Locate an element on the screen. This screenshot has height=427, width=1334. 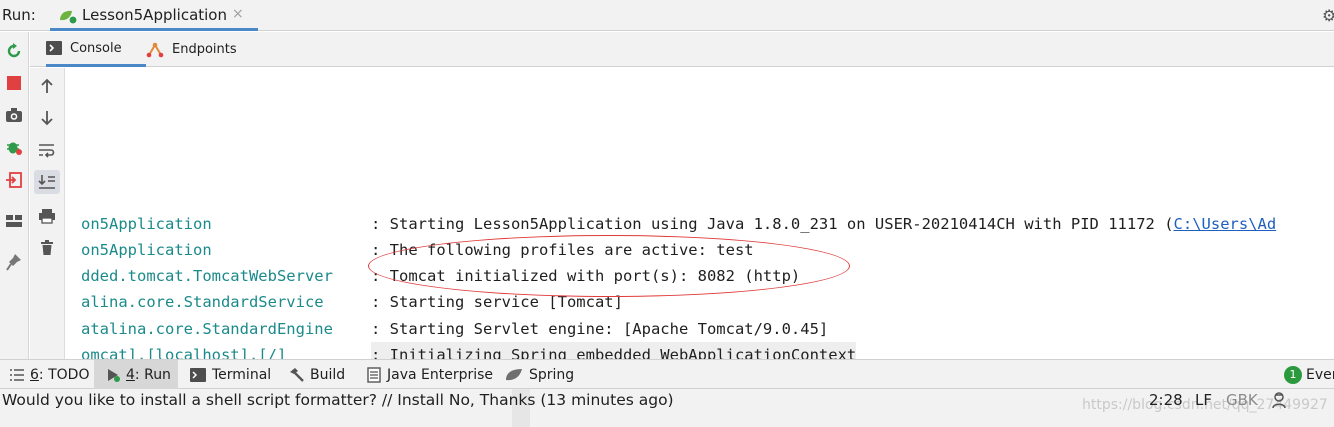
trash-icon is located at coordinates (47, 248).